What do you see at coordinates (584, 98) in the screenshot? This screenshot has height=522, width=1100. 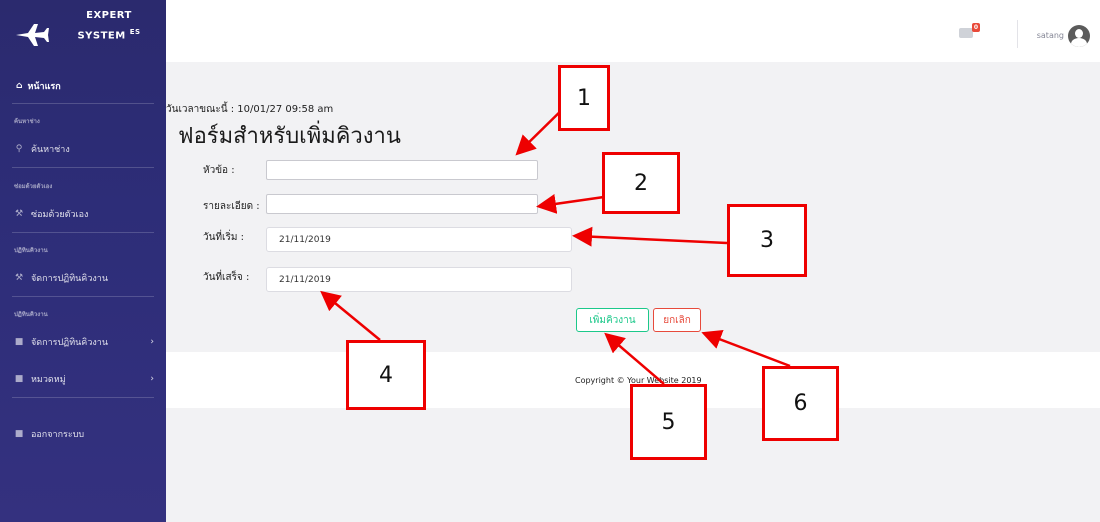 I see `annotation-1: 1` at bounding box center [584, 98].